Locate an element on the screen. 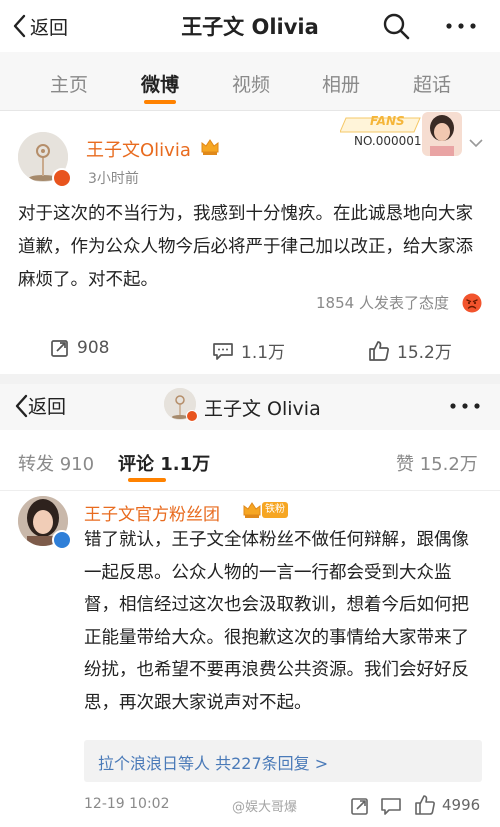 This screenshot has height=827, width=500. comment-count: 1.1万 is located at coordinates (263, 353).